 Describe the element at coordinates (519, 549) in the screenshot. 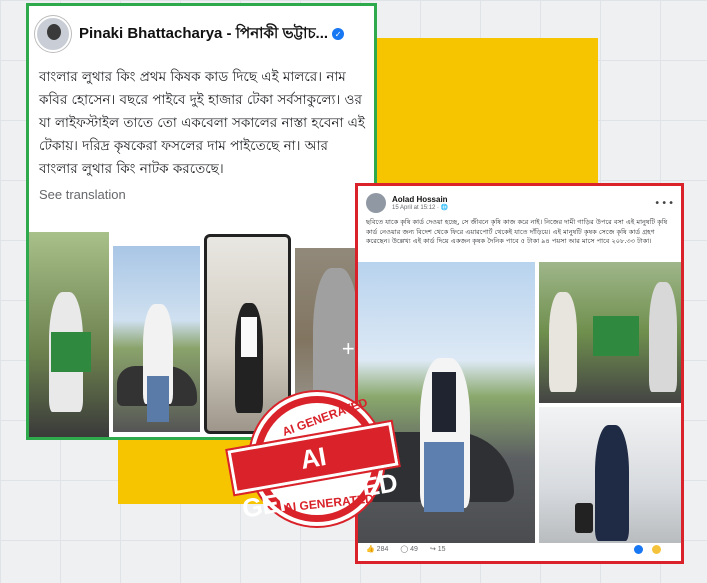

I see `post-footer: 👍 284 ◯ 49 ↪ 15` at that location.